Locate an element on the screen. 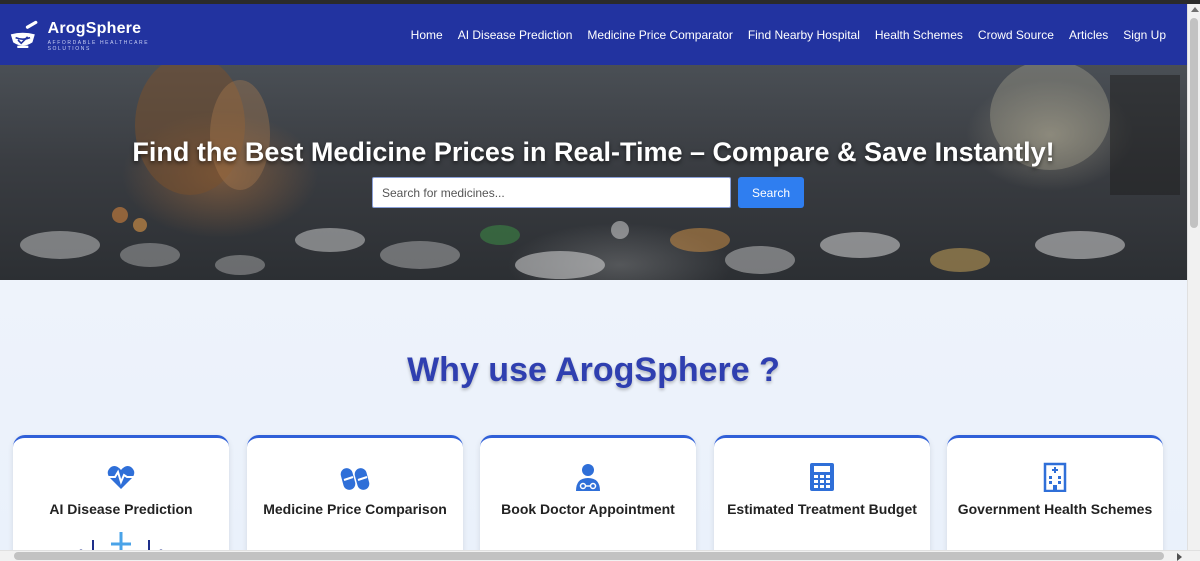  vertical-scrollbar is located at coordinates (1193, 277).